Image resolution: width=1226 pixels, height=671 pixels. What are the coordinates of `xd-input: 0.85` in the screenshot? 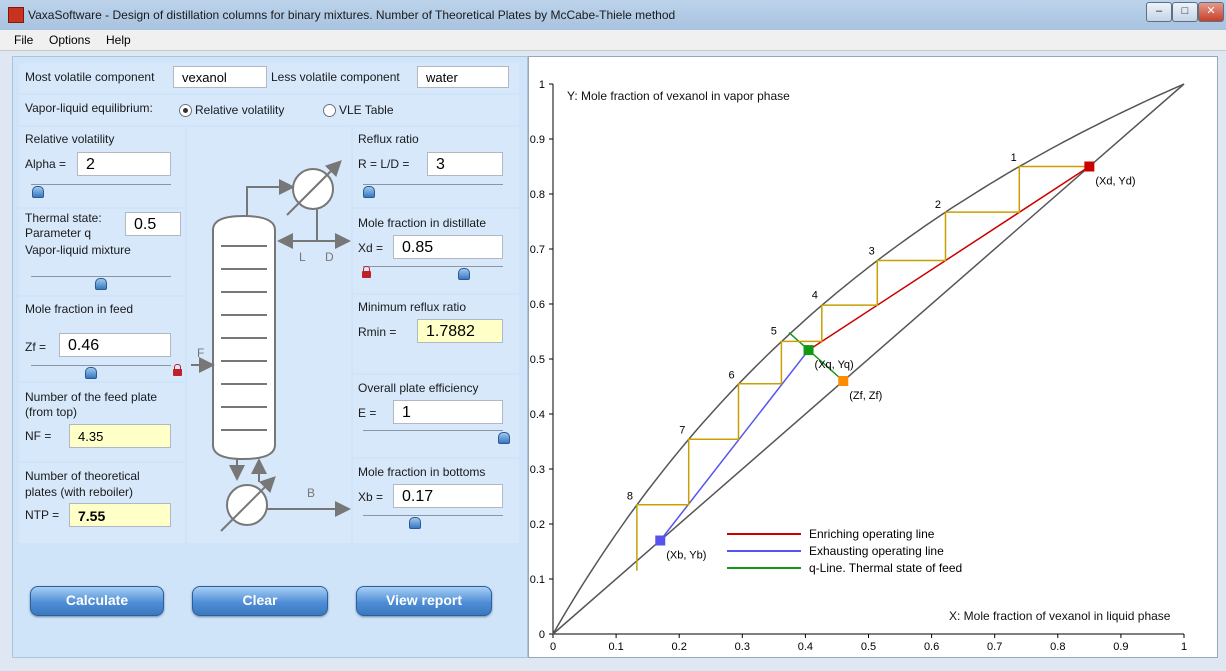 It's located at (448, 247).